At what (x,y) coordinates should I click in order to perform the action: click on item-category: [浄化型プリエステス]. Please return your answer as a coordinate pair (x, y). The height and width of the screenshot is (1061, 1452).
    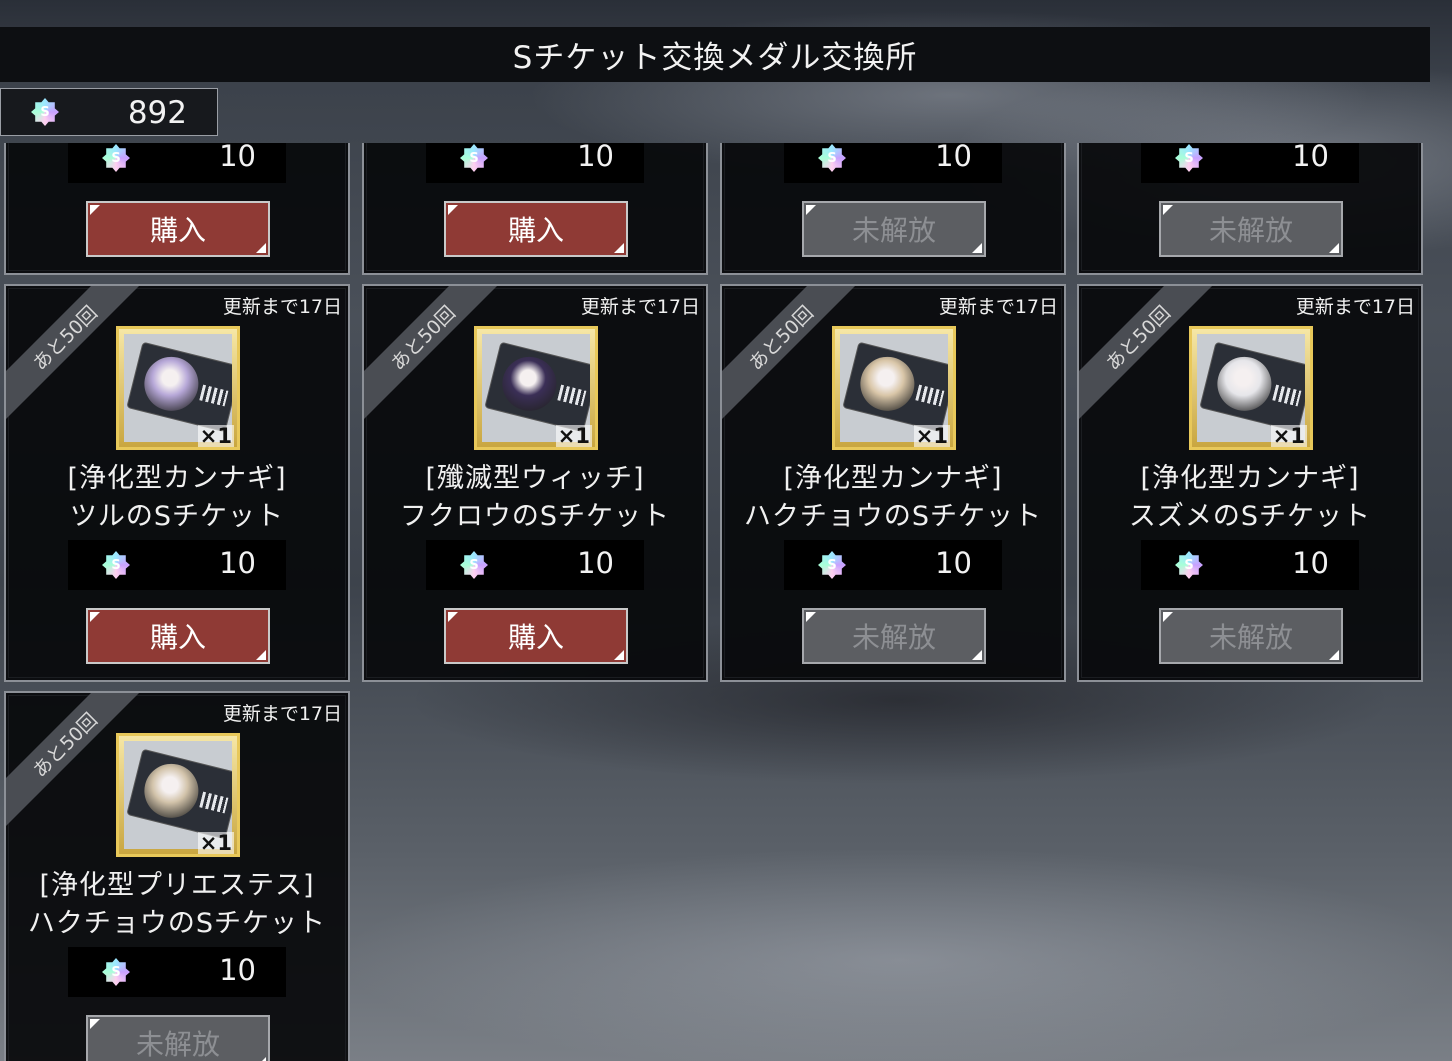
    Looking at the image, I should click on (177, 885).